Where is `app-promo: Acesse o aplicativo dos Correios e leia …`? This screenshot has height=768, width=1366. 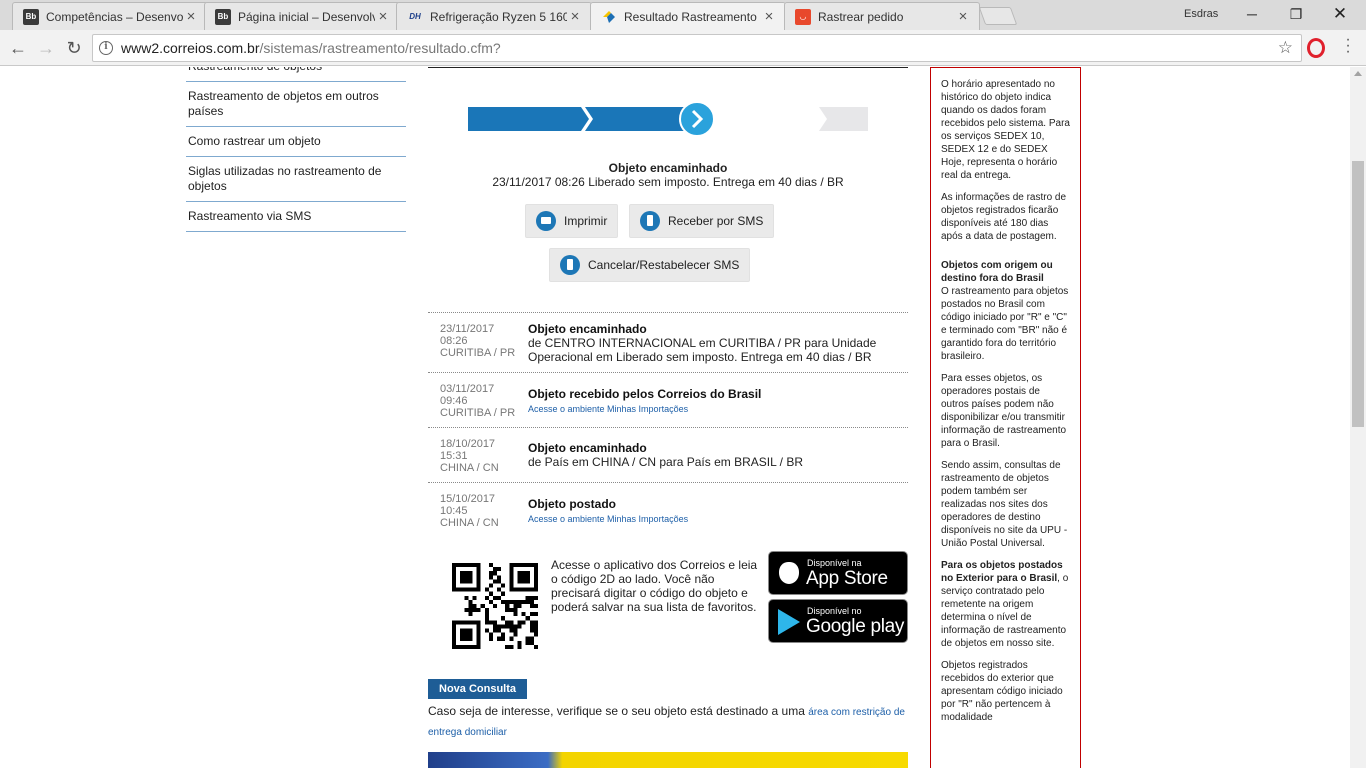 app-promo: Acesse o aplicativo dos Correios e leia … is located at coordinates (668, 600).